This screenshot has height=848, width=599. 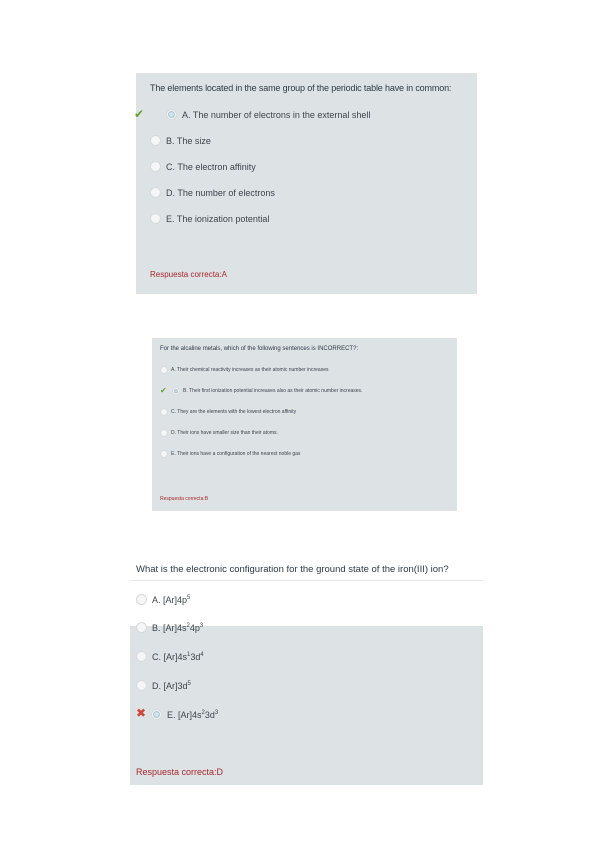 What do you see at coordinates (171, 599) in the screenshot?
I see `option-label: A. [Ar]4p5` at bounding box center [171, 599].